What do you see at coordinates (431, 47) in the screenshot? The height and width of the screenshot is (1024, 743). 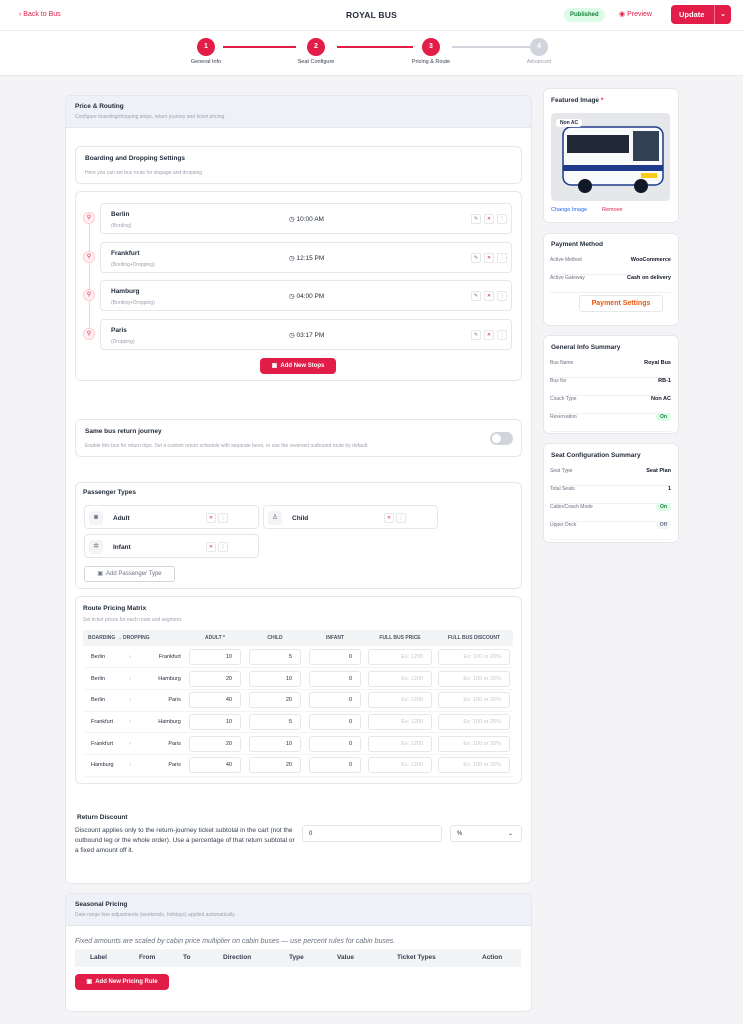 I see `step-3: 3` at bounding box center [431, 47].